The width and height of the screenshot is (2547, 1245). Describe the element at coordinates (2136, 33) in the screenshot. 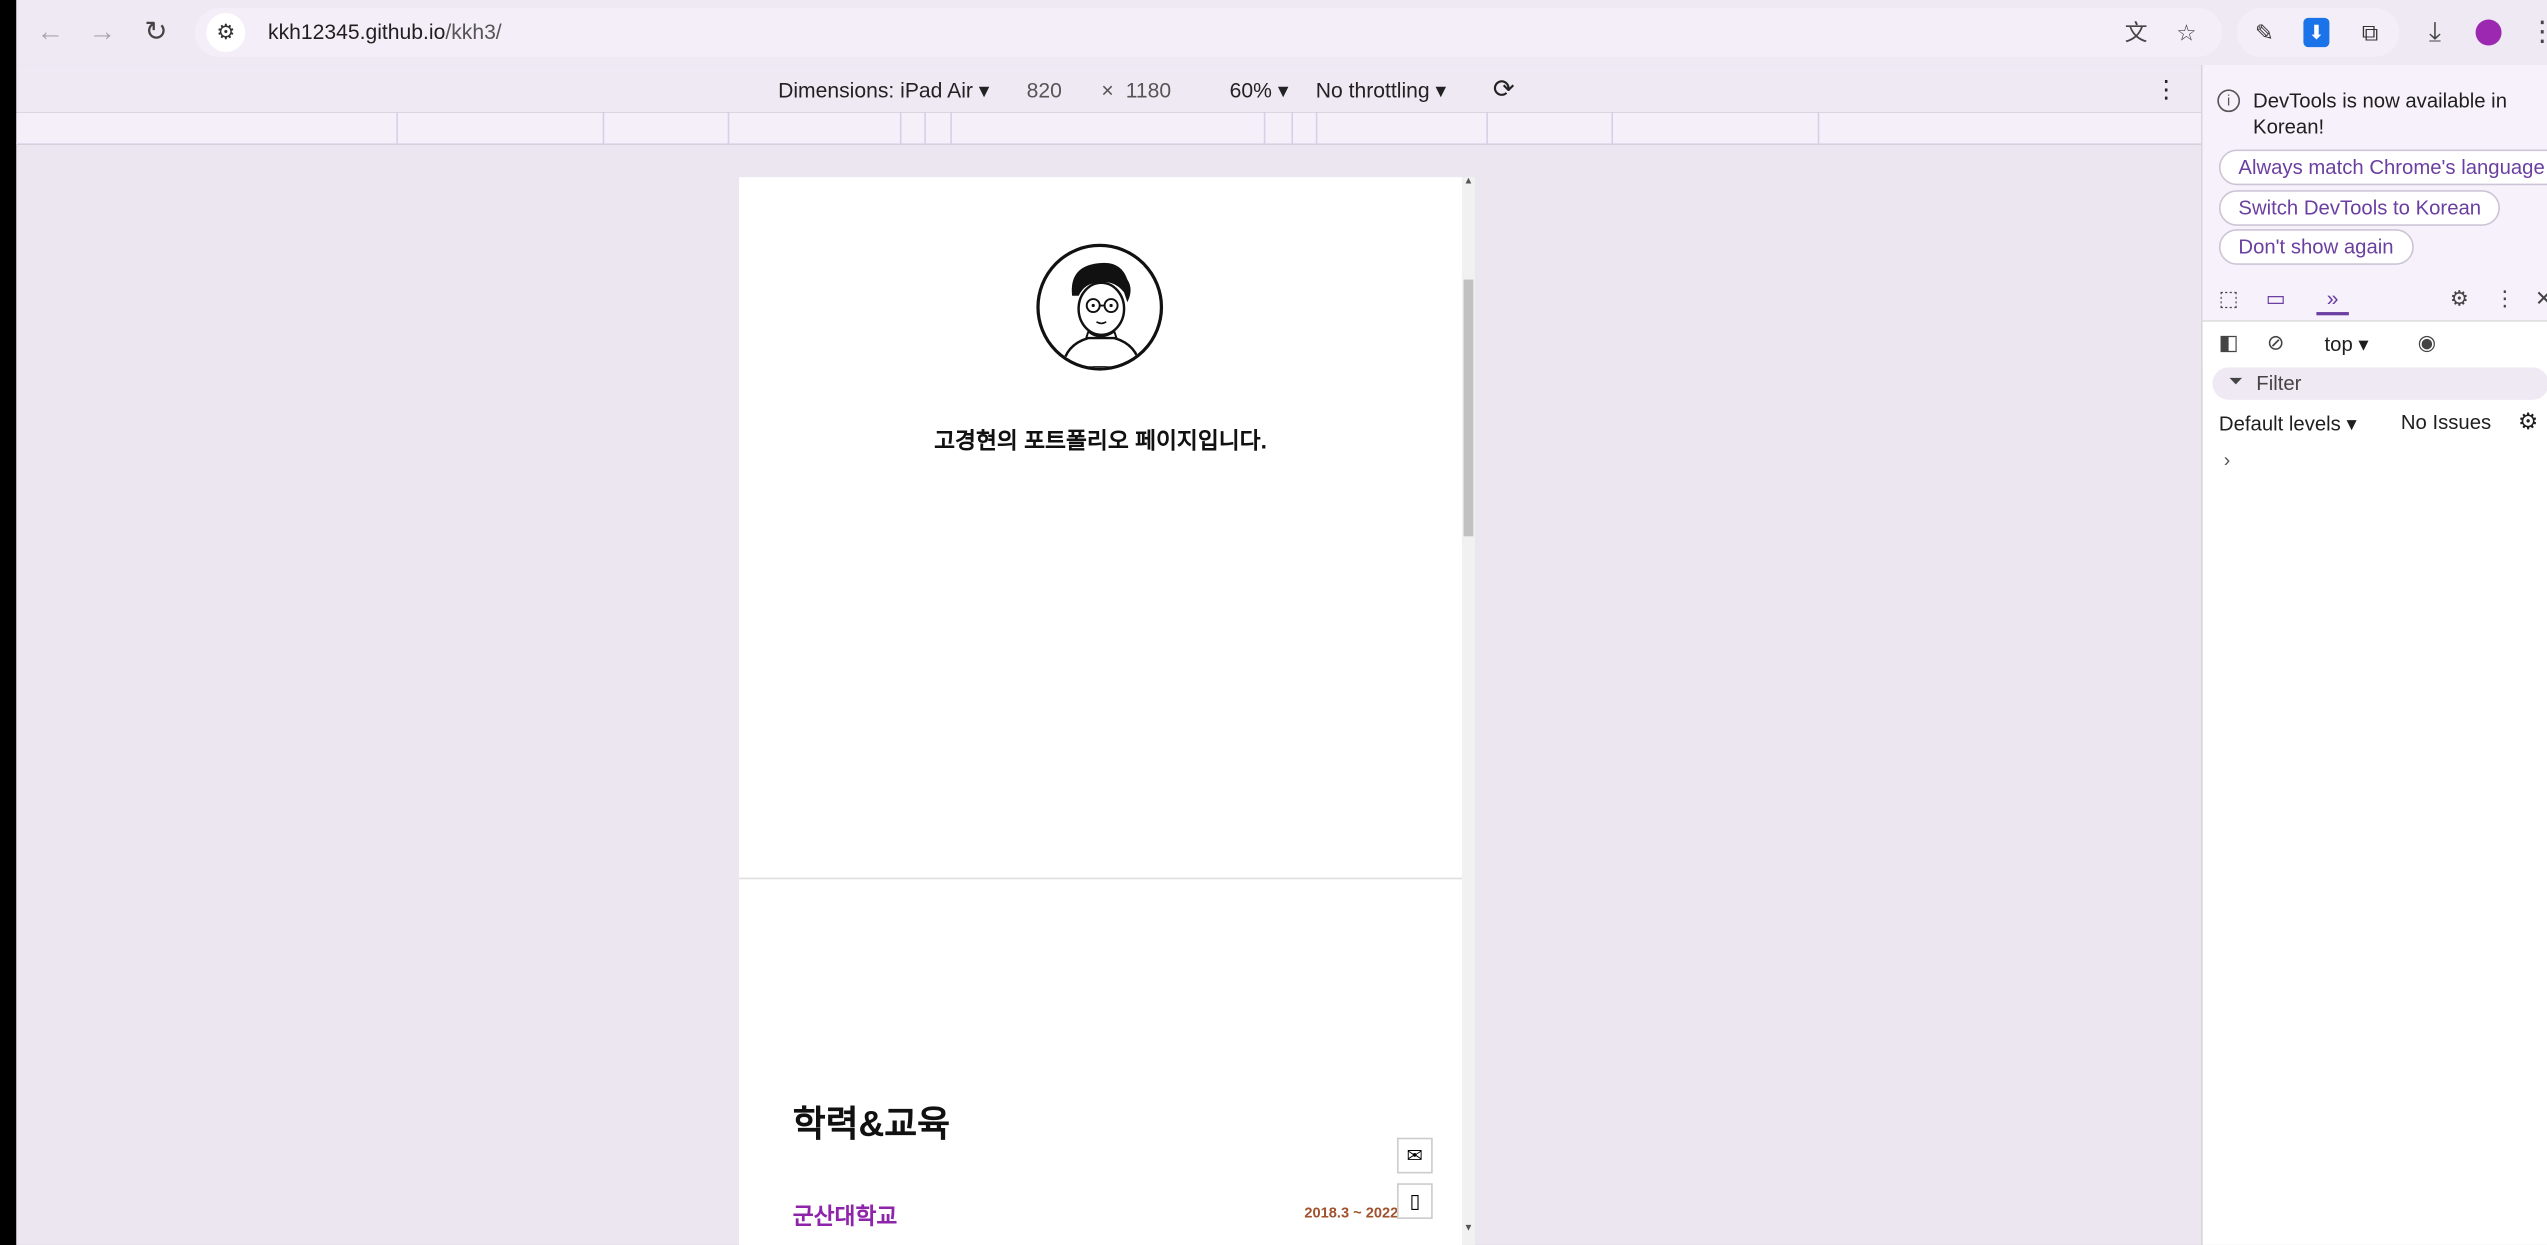

I see `translate-icon: 文` at that location.